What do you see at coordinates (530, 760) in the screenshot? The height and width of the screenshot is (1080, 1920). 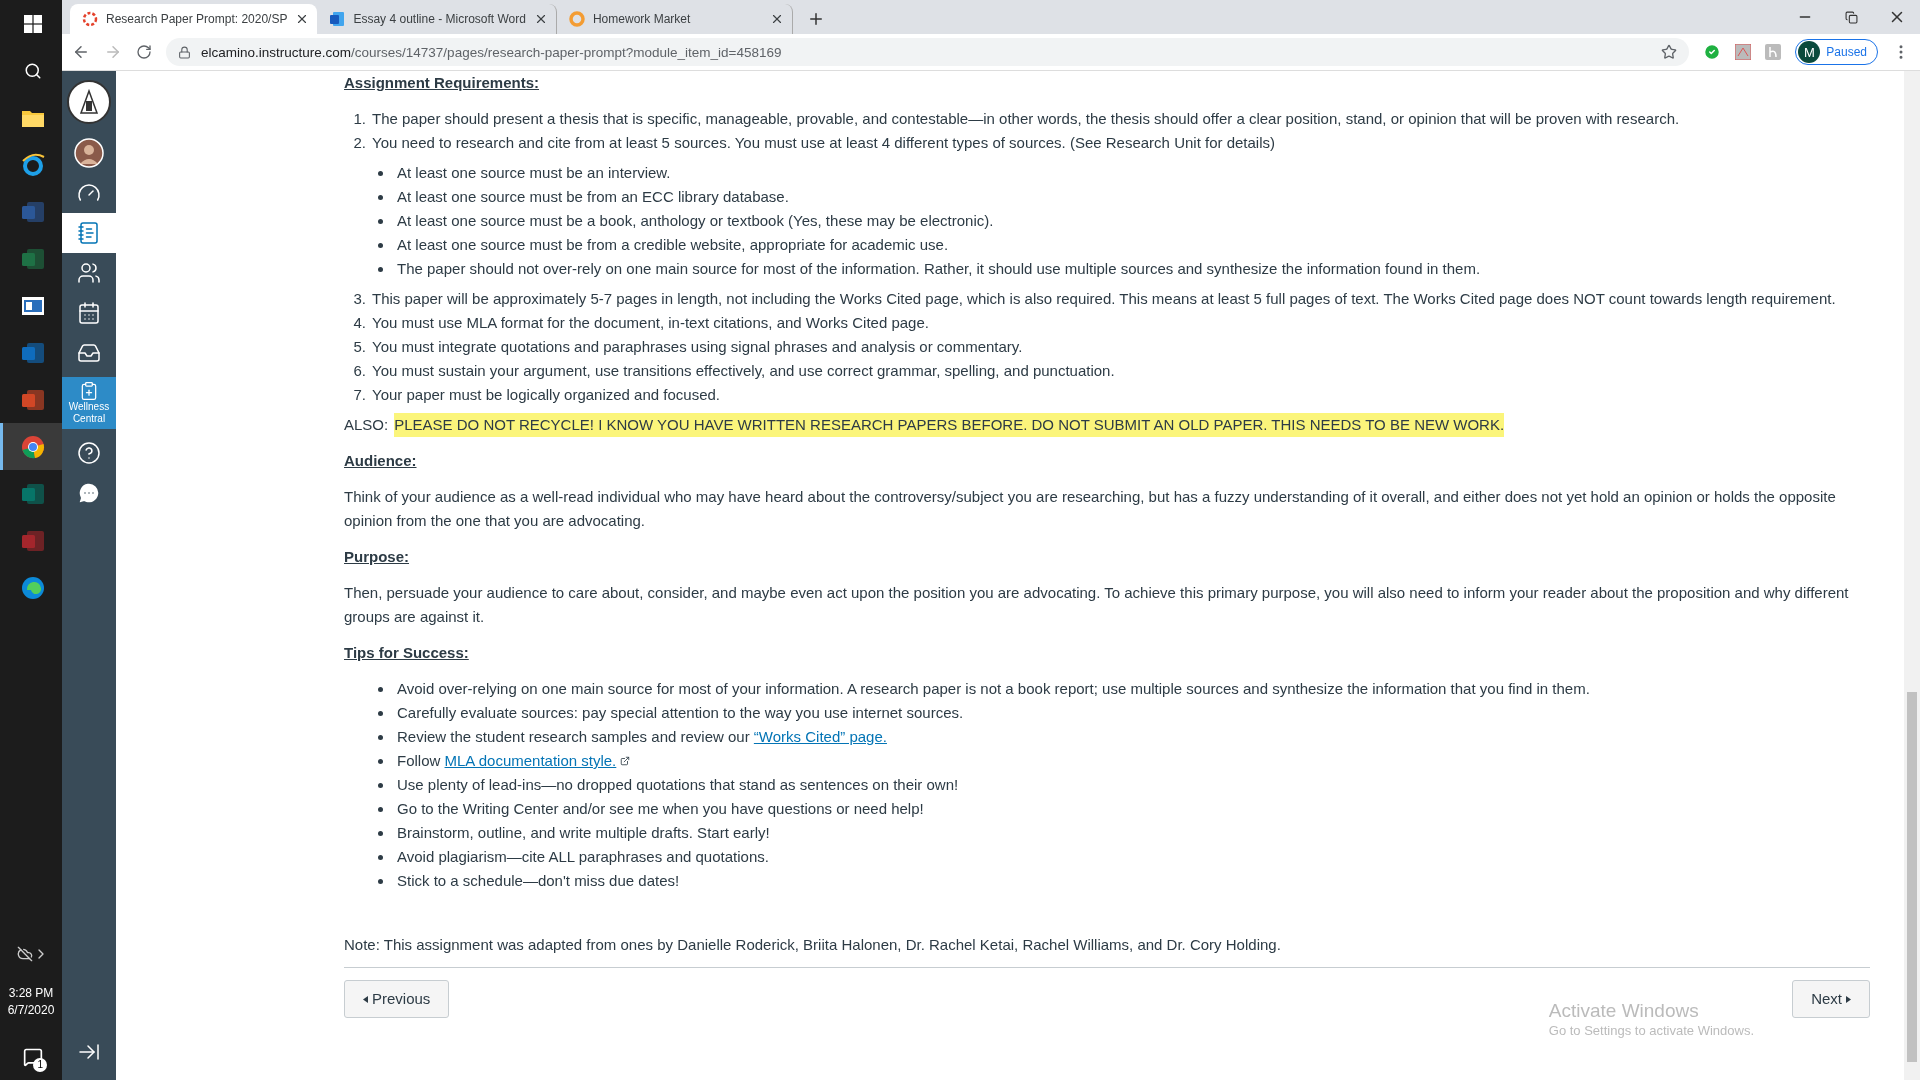 I see `link: MLA documentation style.` at bounding box center [530, 760].